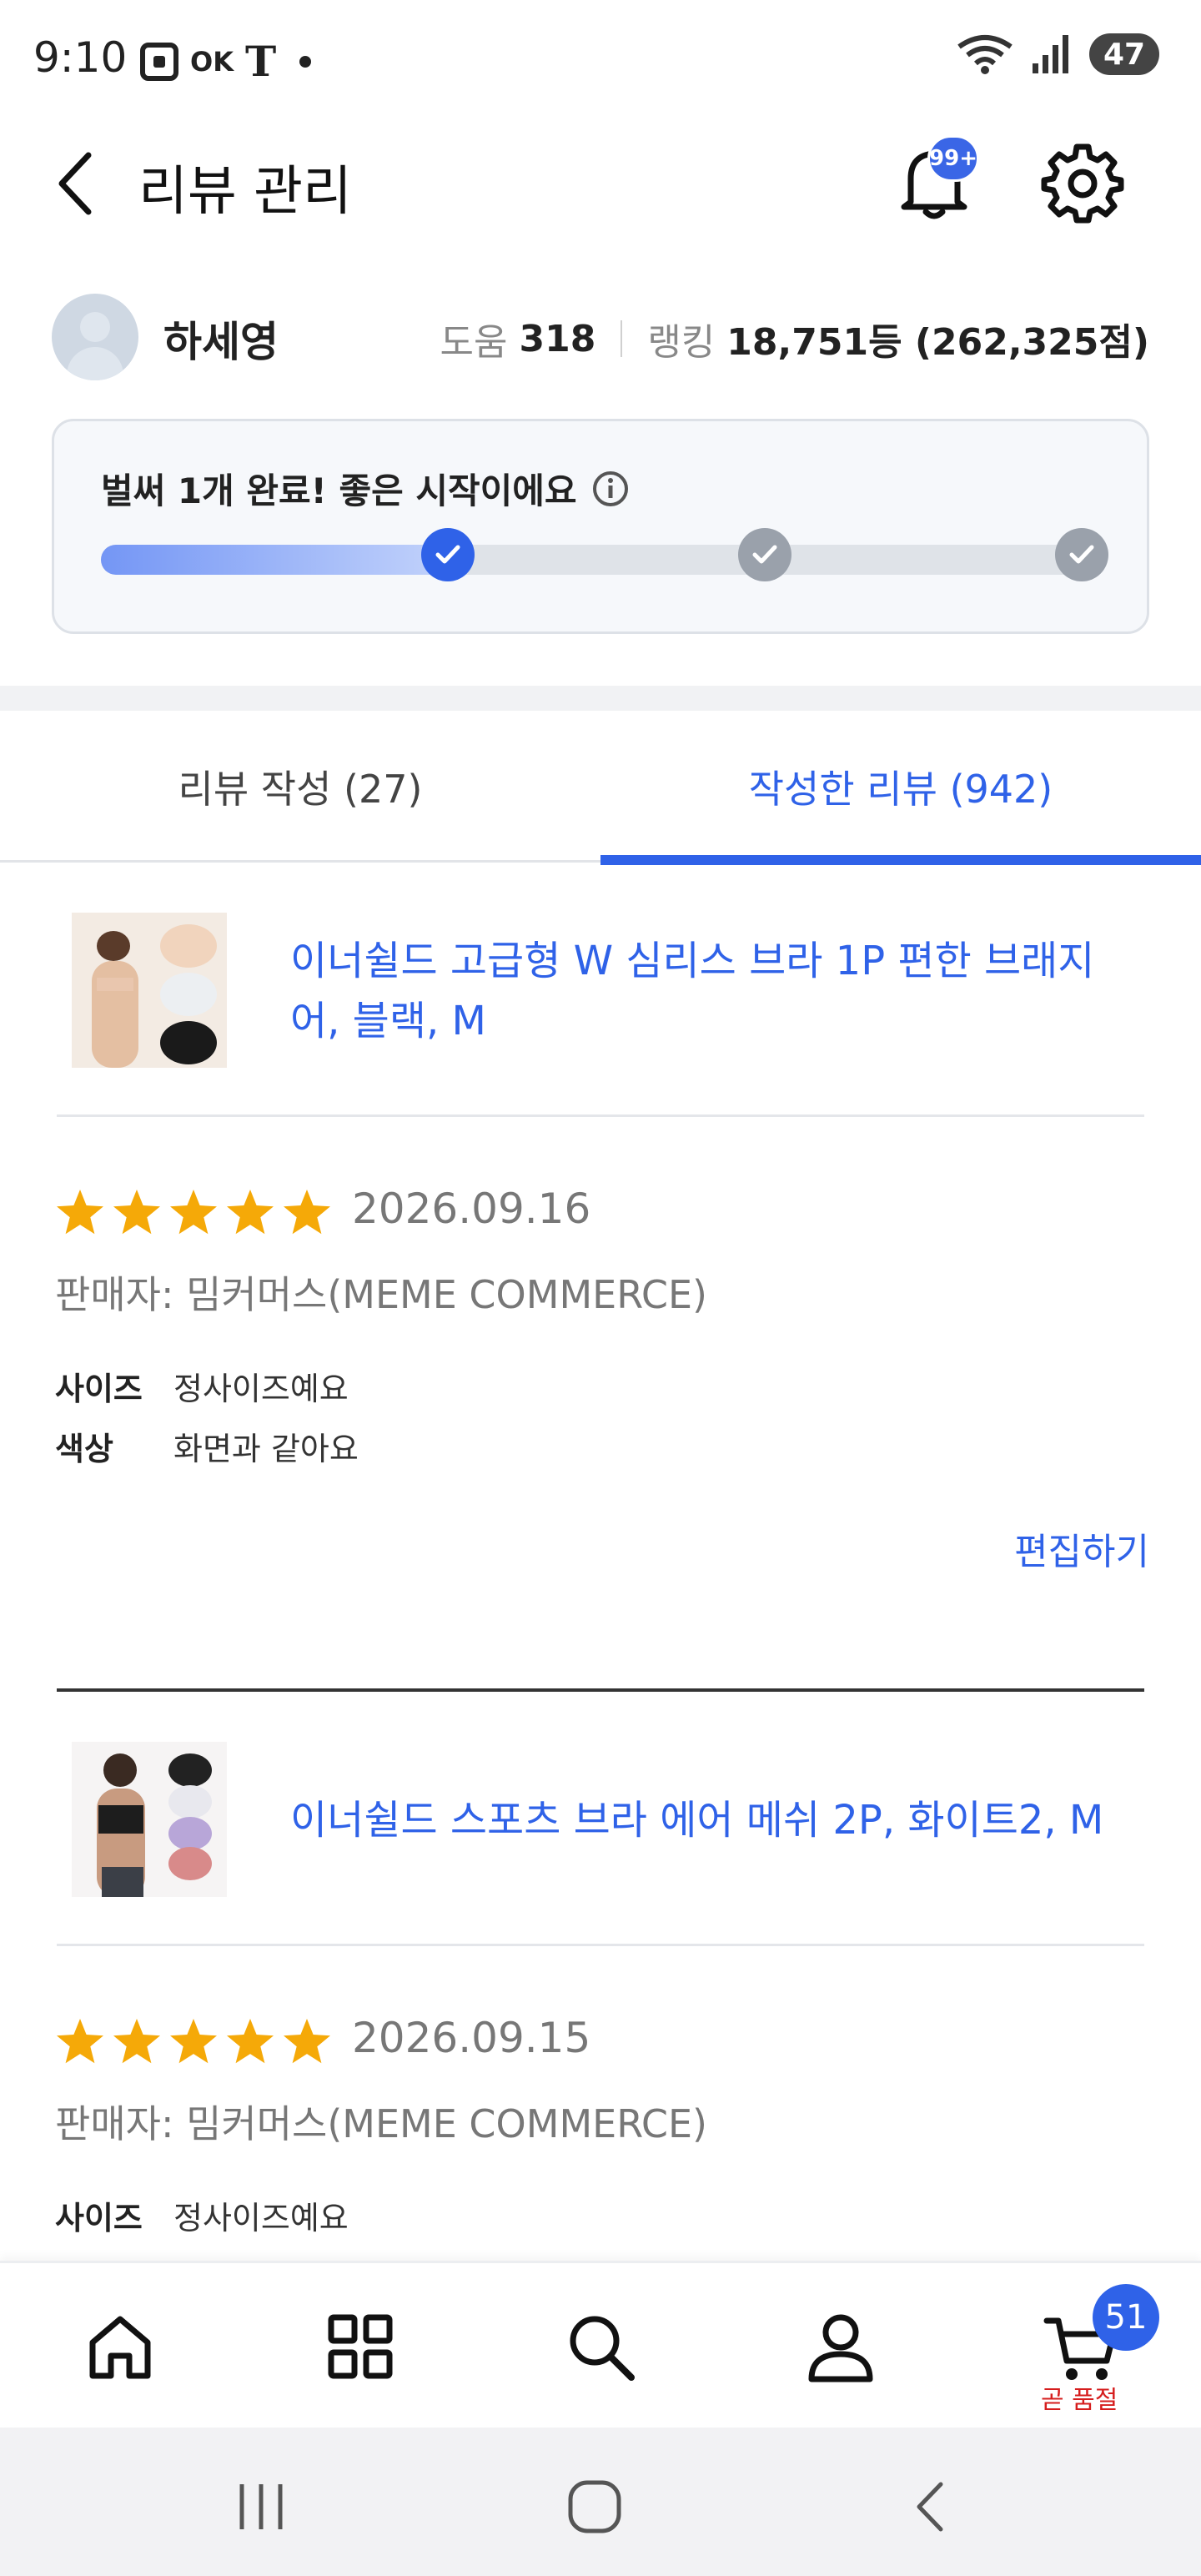 The width and height of the screenshot is (1201, 2576). I want to click on review-date: 2026.09.16, so click(472, 1209).